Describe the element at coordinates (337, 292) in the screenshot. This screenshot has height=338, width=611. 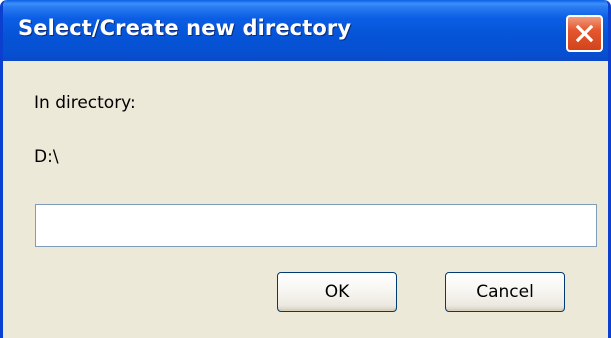
I see `ok-button: OK` at that location.